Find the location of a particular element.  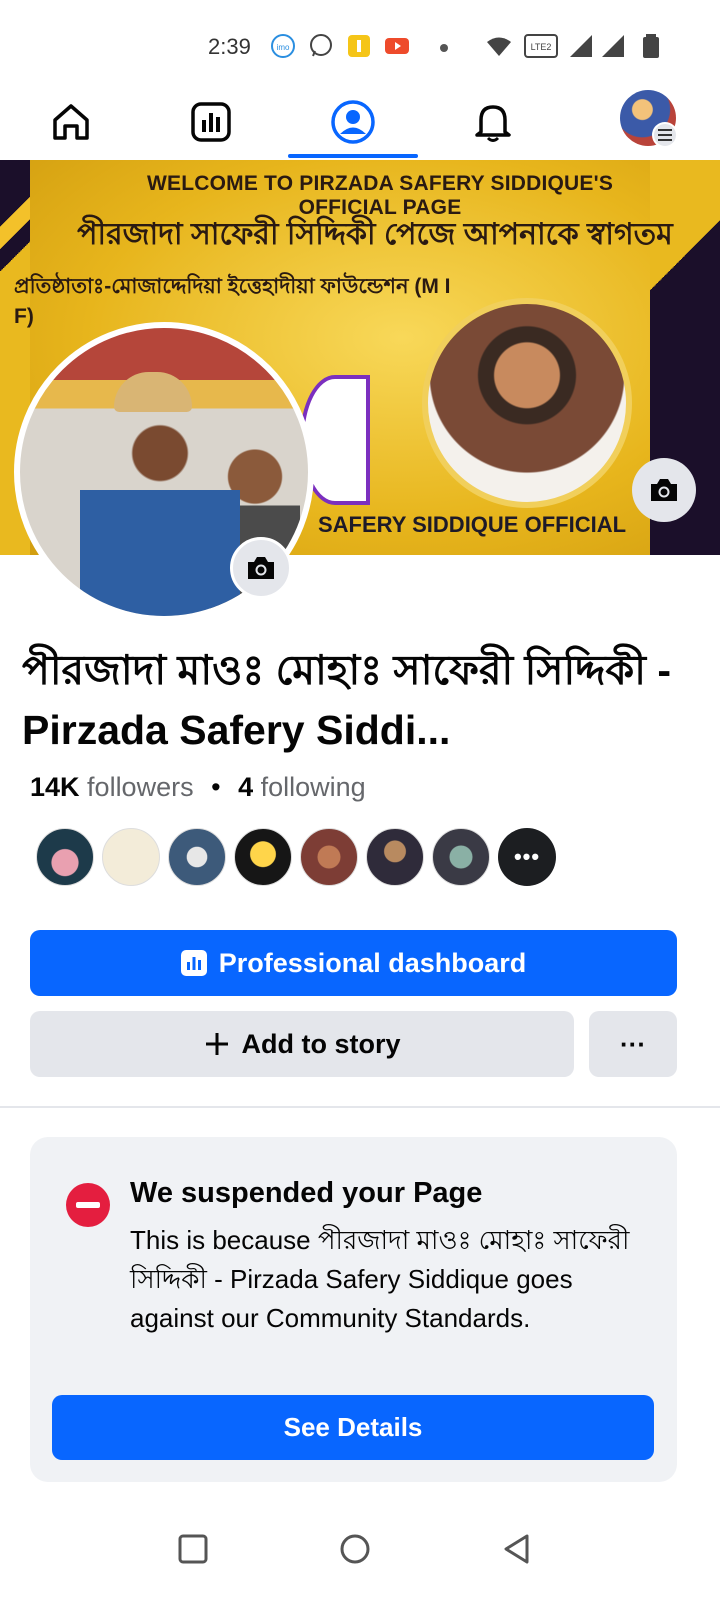

edit-profile-picture-camera-icon is located at coordinates (261, 568).